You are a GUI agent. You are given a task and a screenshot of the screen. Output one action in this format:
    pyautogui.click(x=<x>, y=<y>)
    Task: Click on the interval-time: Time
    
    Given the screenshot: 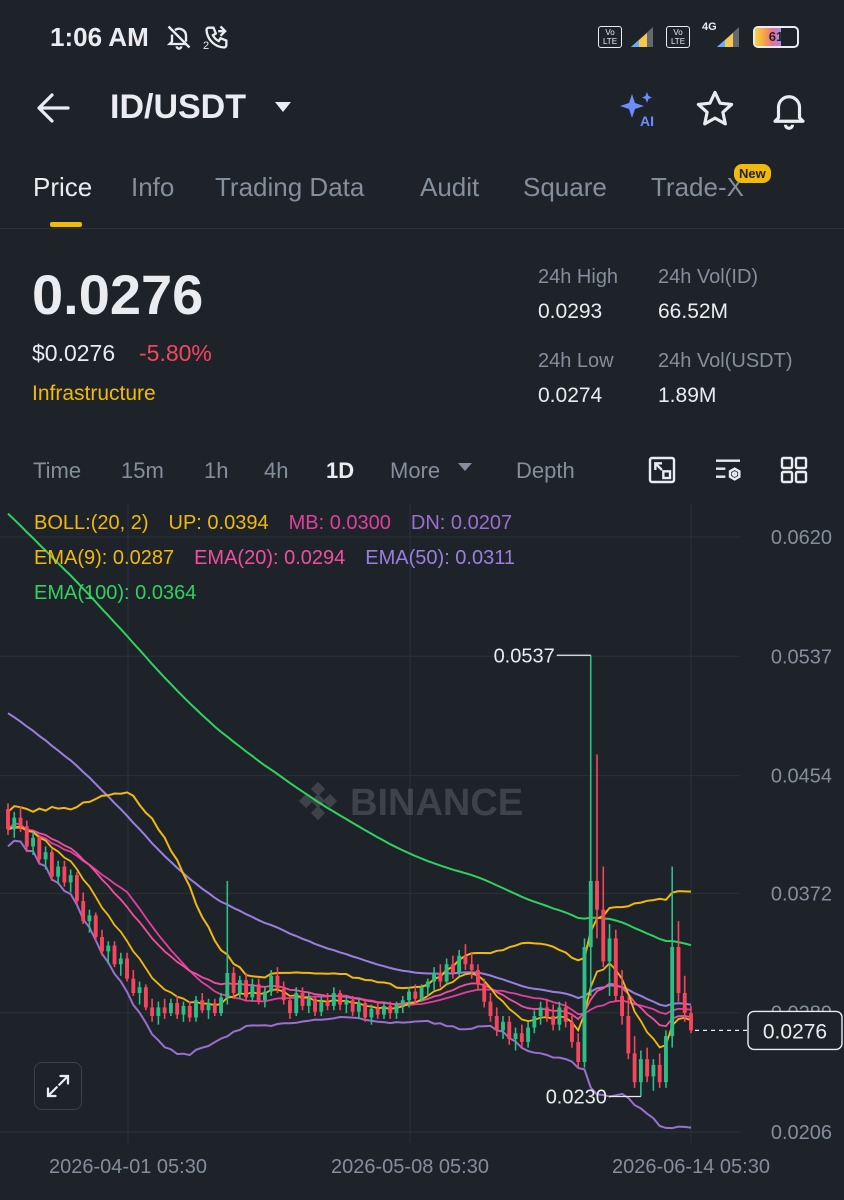 What is the action you would take?
    pyautogui.click(x=57, y=471)
    